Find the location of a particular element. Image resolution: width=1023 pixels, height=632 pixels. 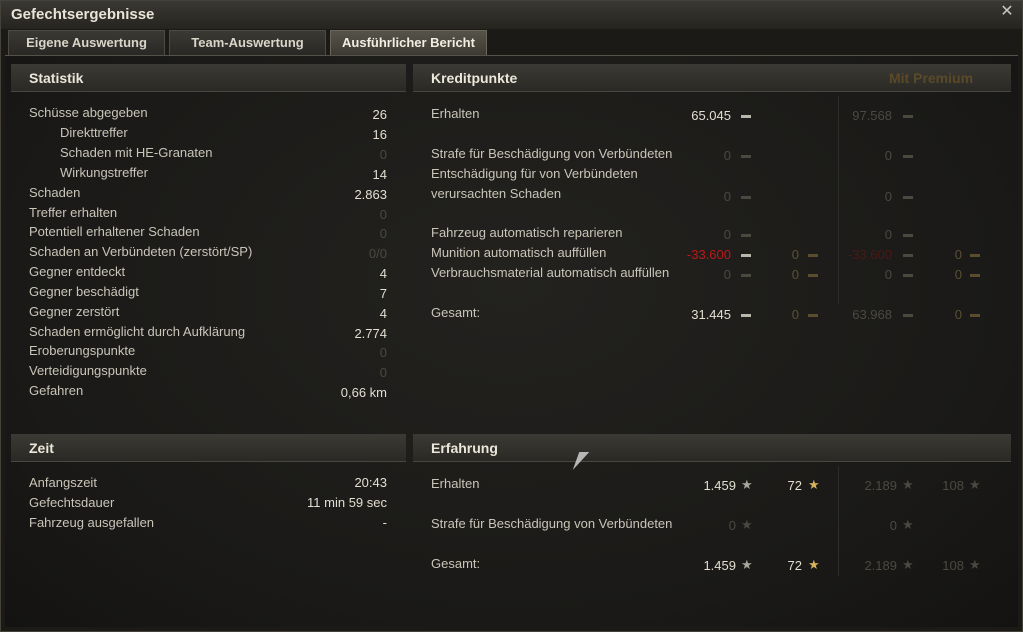

statistik-row-label: Eroberungspunkte is located at coordinates (82, 350).